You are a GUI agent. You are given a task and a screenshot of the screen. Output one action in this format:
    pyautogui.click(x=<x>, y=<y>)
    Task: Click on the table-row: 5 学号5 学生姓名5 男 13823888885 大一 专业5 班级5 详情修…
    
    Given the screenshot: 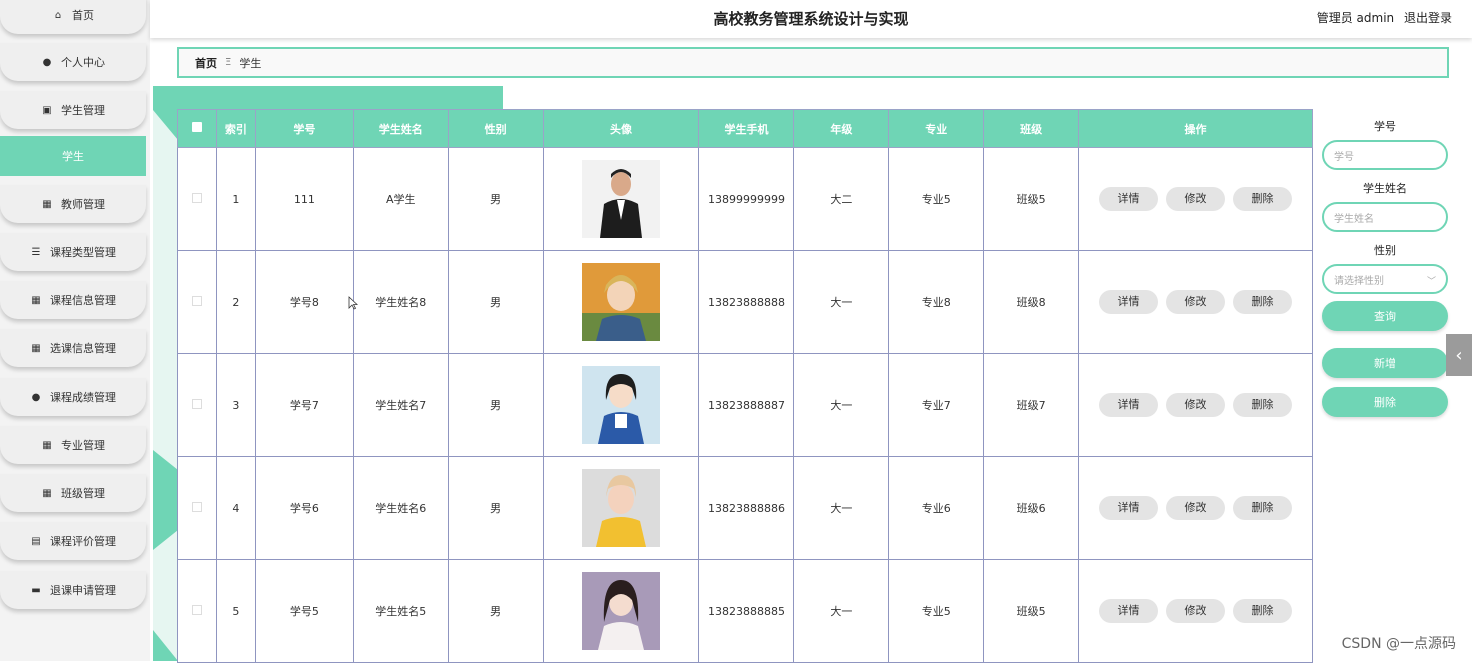 What is the action you would take?
    pyautogui.click(x=745, y=611)
    